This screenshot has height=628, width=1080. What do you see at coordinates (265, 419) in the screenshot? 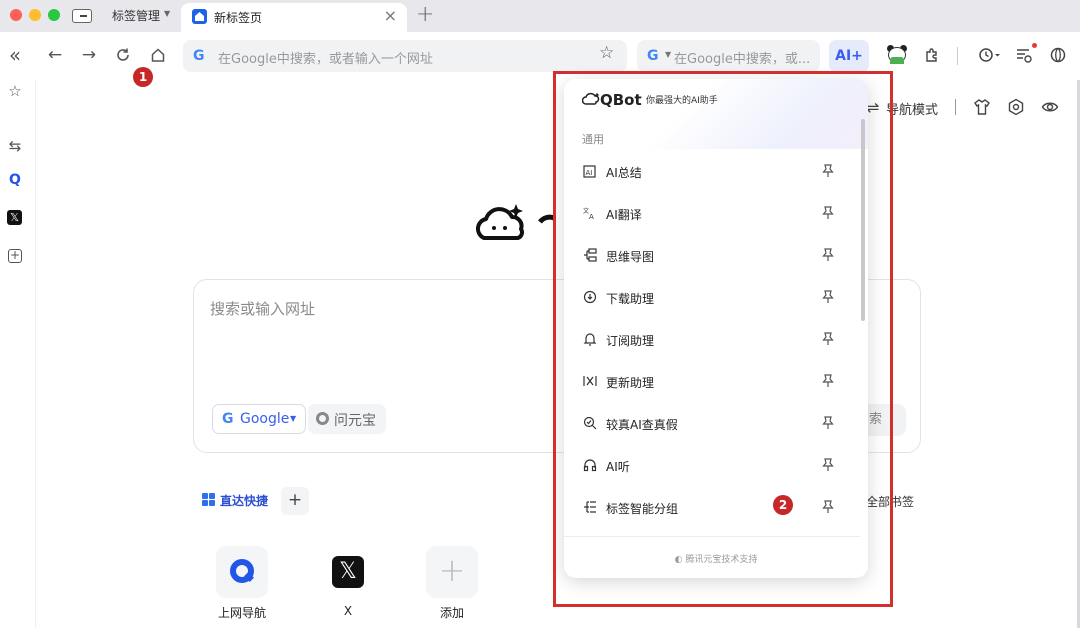
I see `search-engine-label: Google` at bounding box center [265, 419].